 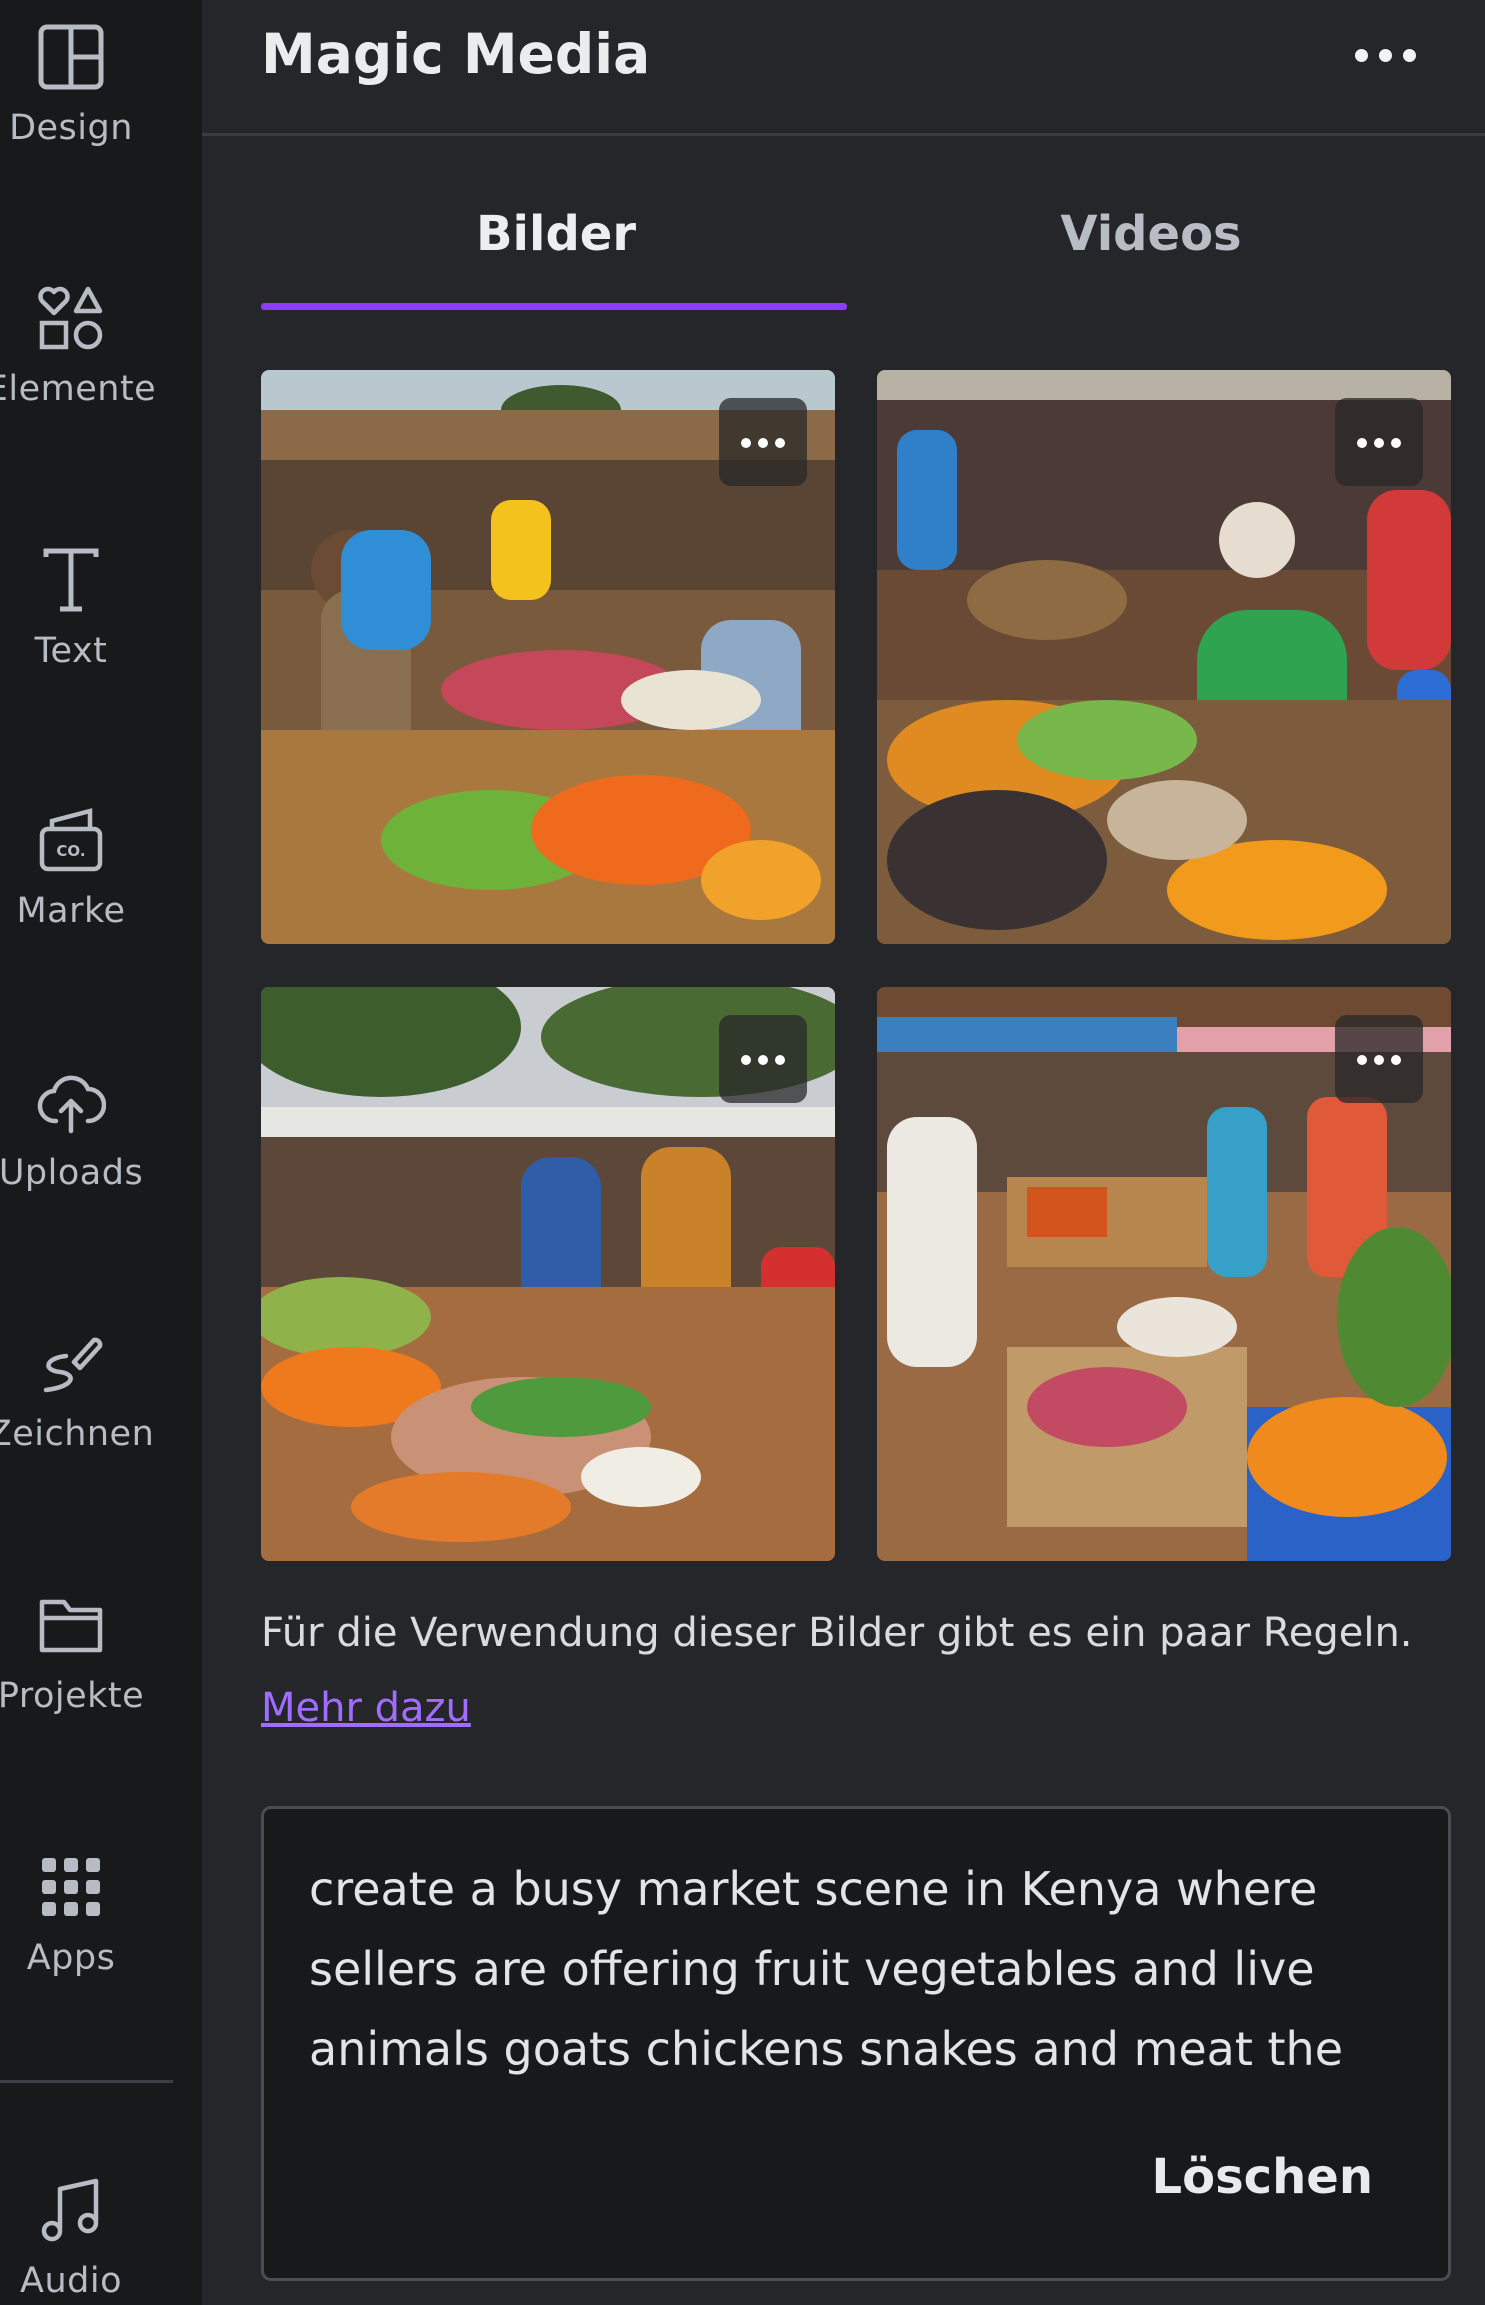 I want to click on sidebar-item-brand: CO. Marke, so click(x=101, y=905).